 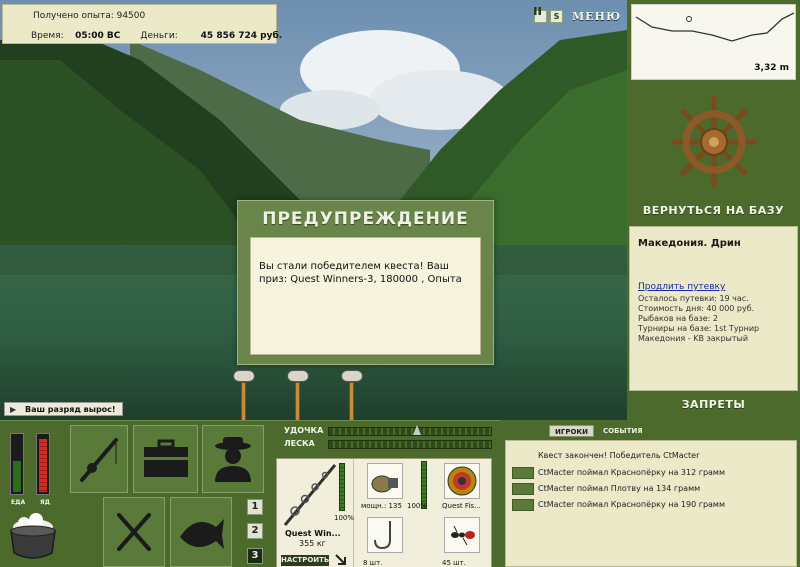 I want to click on fisherman-tile, so click(x=233, y=459).